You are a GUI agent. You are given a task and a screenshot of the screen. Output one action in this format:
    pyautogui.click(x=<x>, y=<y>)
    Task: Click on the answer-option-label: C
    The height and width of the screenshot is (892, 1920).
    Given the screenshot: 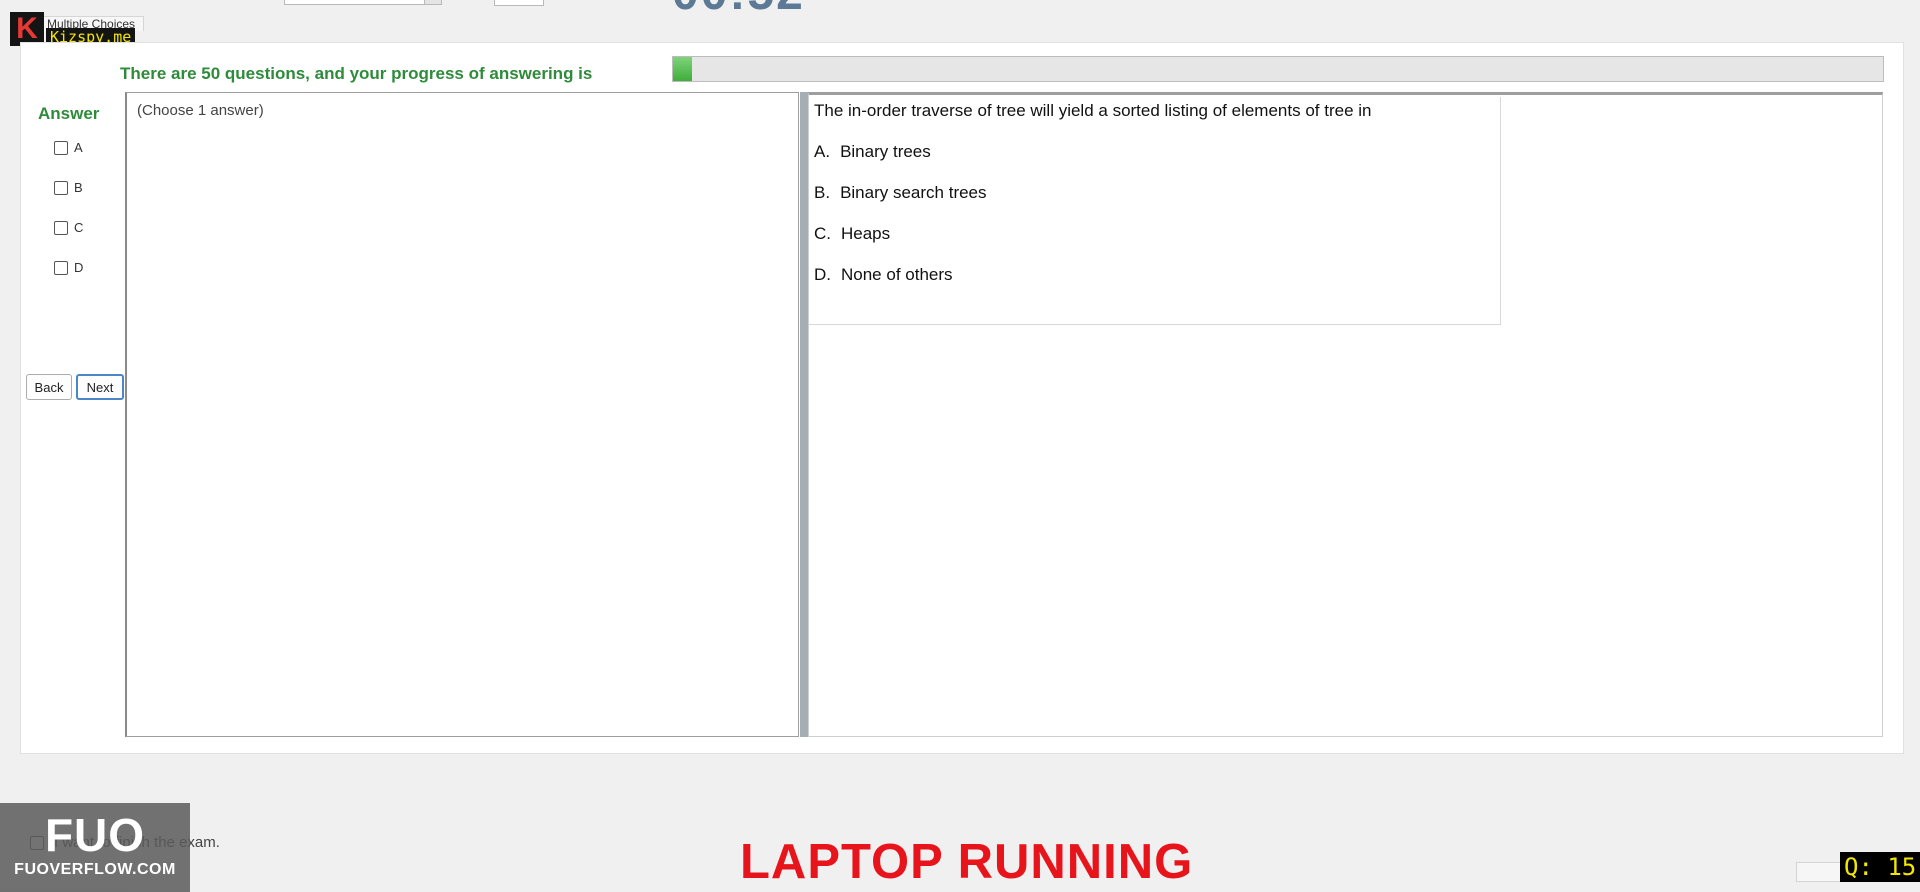 What is the action you would take?
    pyautogui.click(x=79, y=227)
    